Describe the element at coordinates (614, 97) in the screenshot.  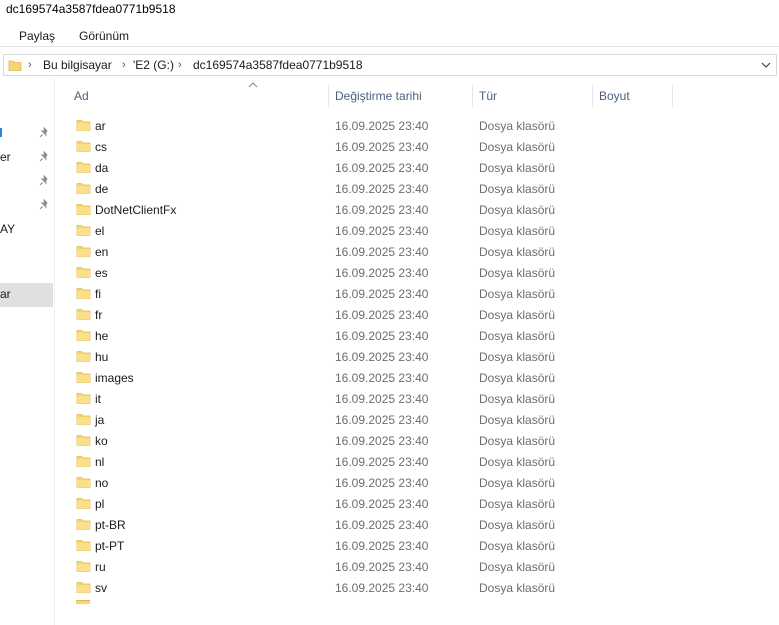
I see `column-header-size: Boyut` at that location.